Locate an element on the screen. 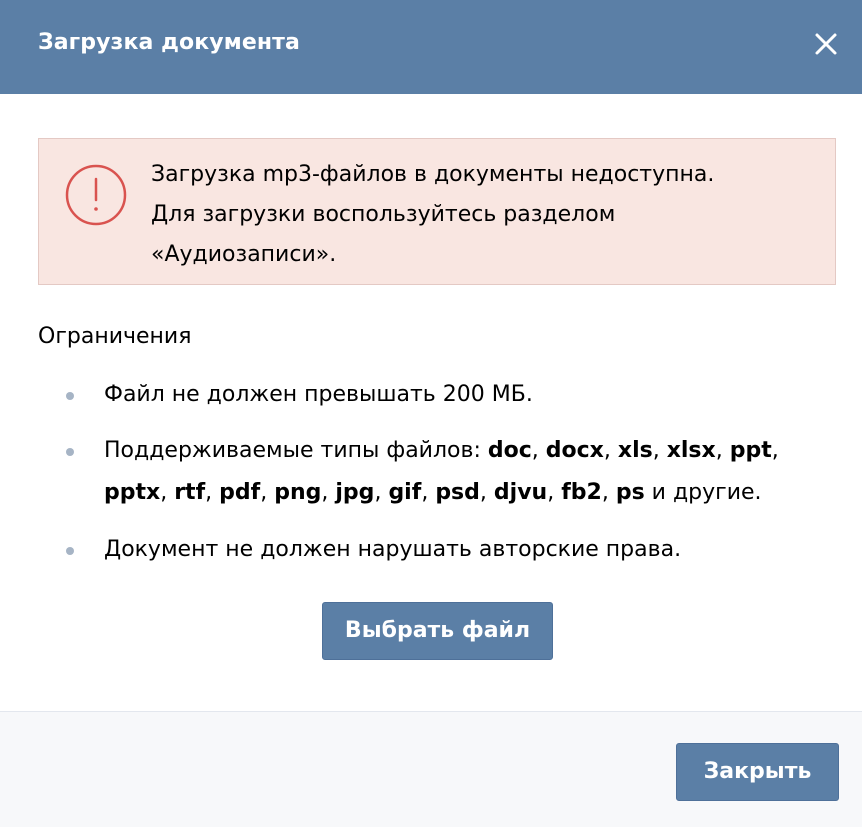 This screenshot has height=827, width=862. file-format-xls: xls is located at coordinates (635, 450).